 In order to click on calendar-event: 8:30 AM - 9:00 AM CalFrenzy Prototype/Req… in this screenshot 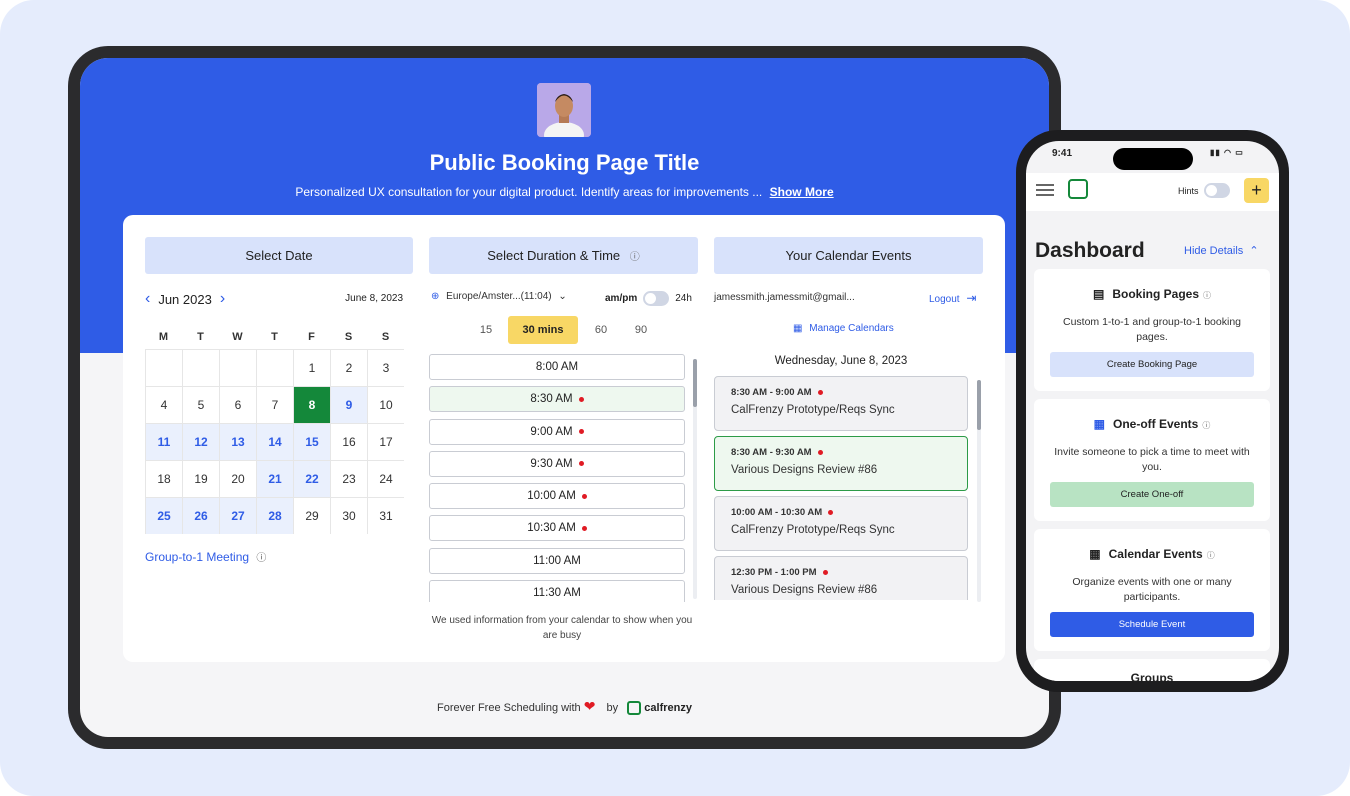, I will do `click(841, 403)`.